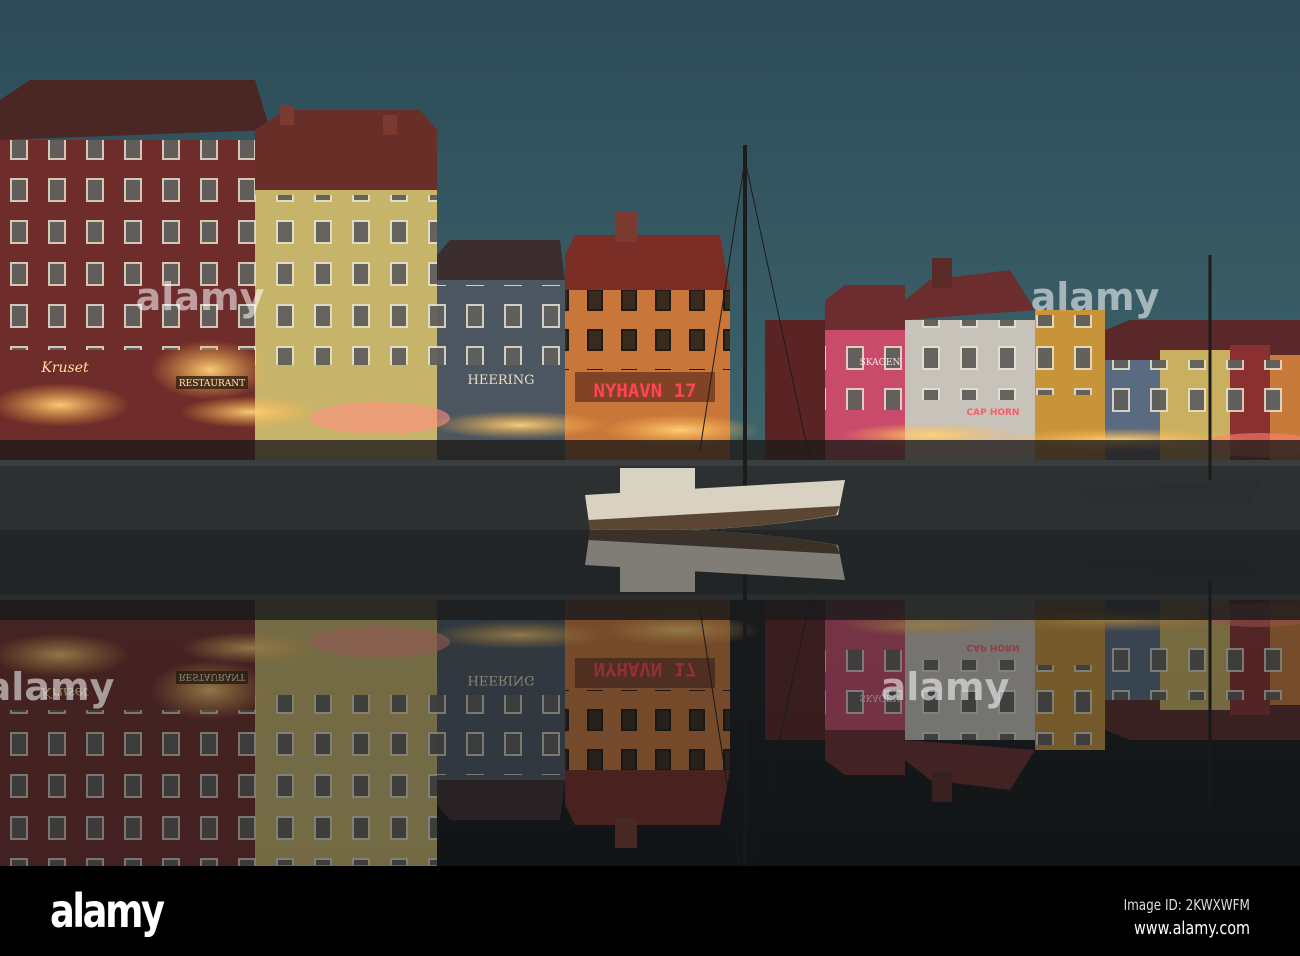  Describe the element at coordinates (212, 384) in the screenshot. I see `sign-restaurant: RESTAURANT` at that location.